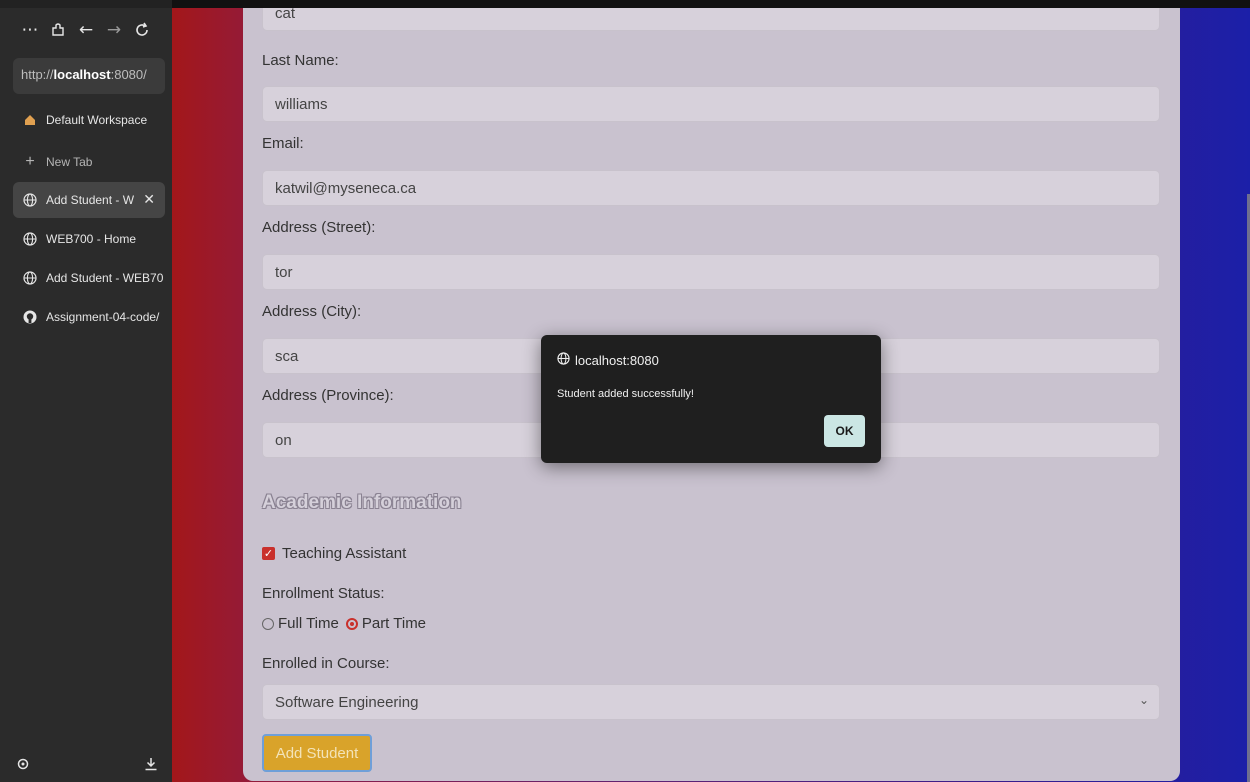 This screenshot has width=1250, height=782. What do you see at coordinates (114, 30) in the screenshot?
I see `forward-arrow-icon: →` at bounding box center [114, 30].